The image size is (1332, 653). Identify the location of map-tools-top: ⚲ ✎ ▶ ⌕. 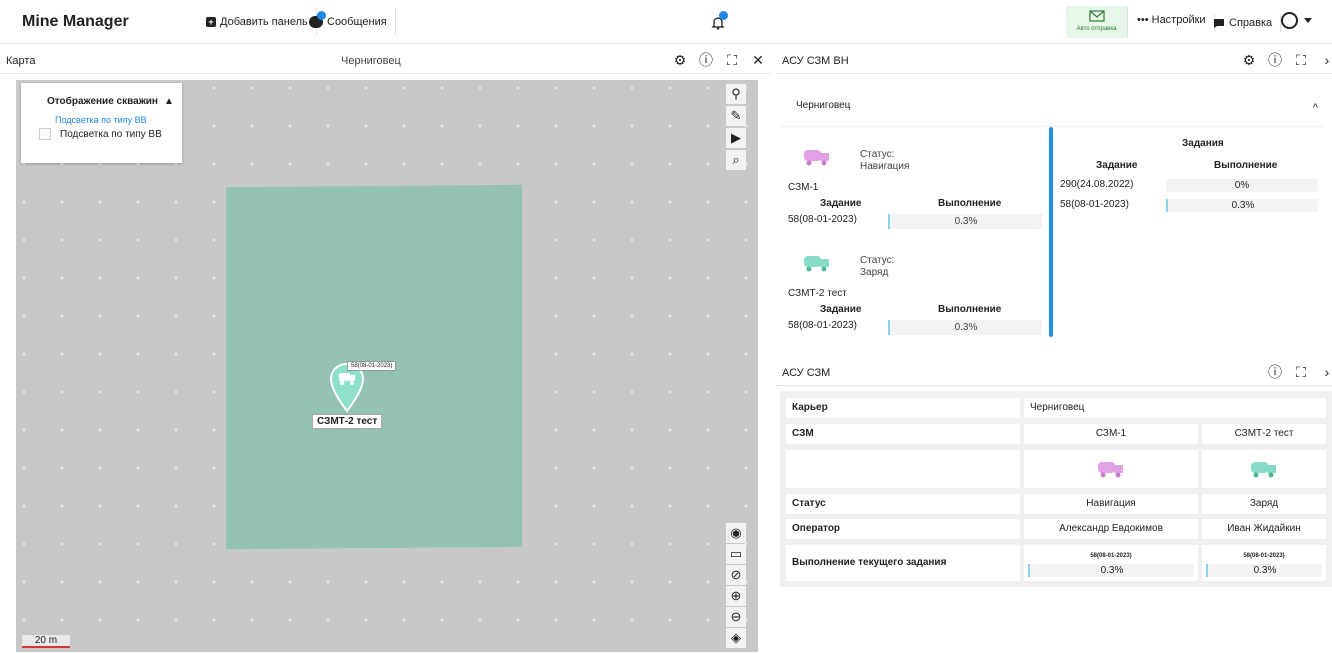
(736, 127).